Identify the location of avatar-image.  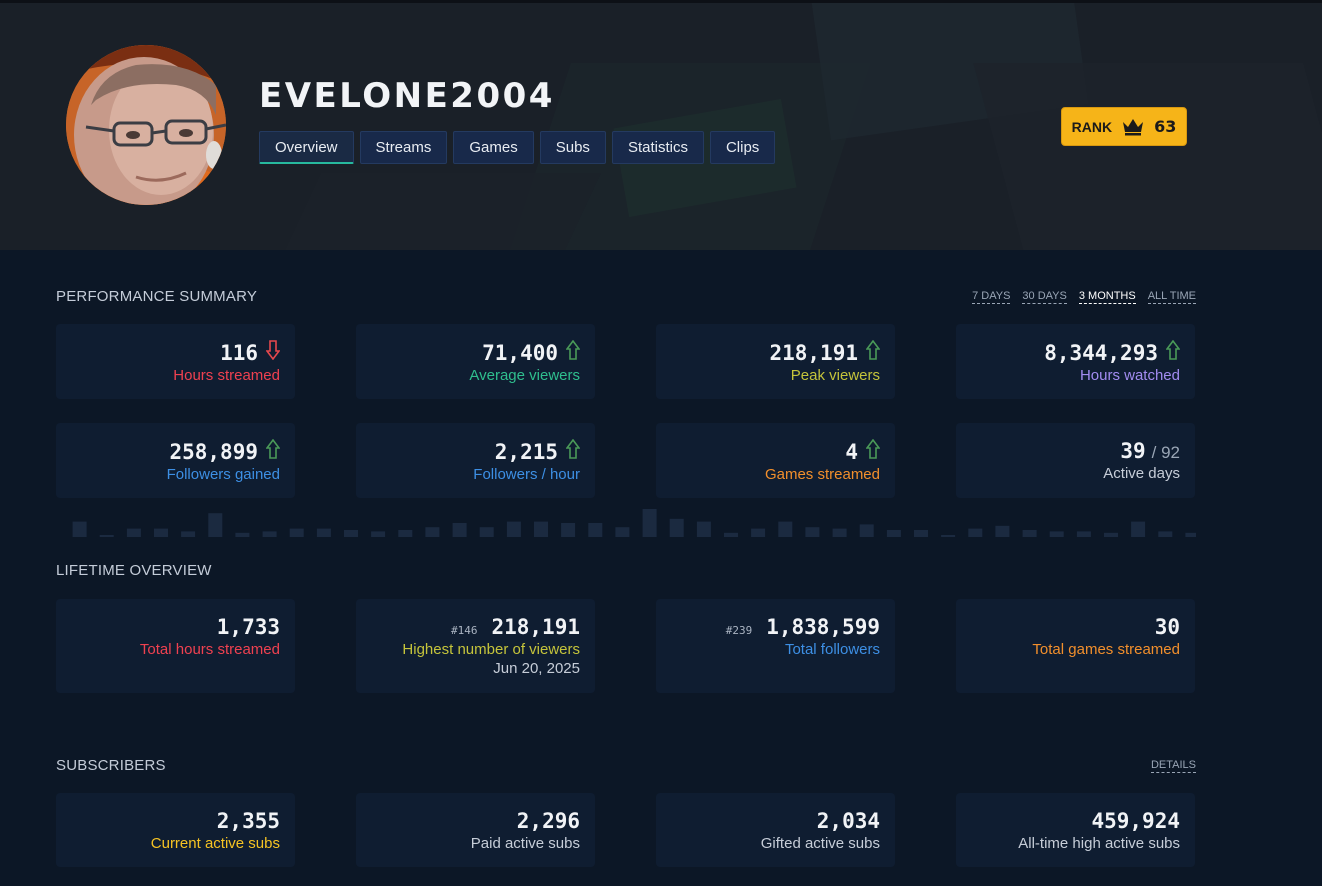
(146, 125).